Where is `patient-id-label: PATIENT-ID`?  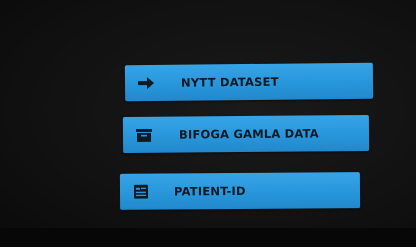
patient-id-label: PATIENT-ID is located at coordinates (209, 191).